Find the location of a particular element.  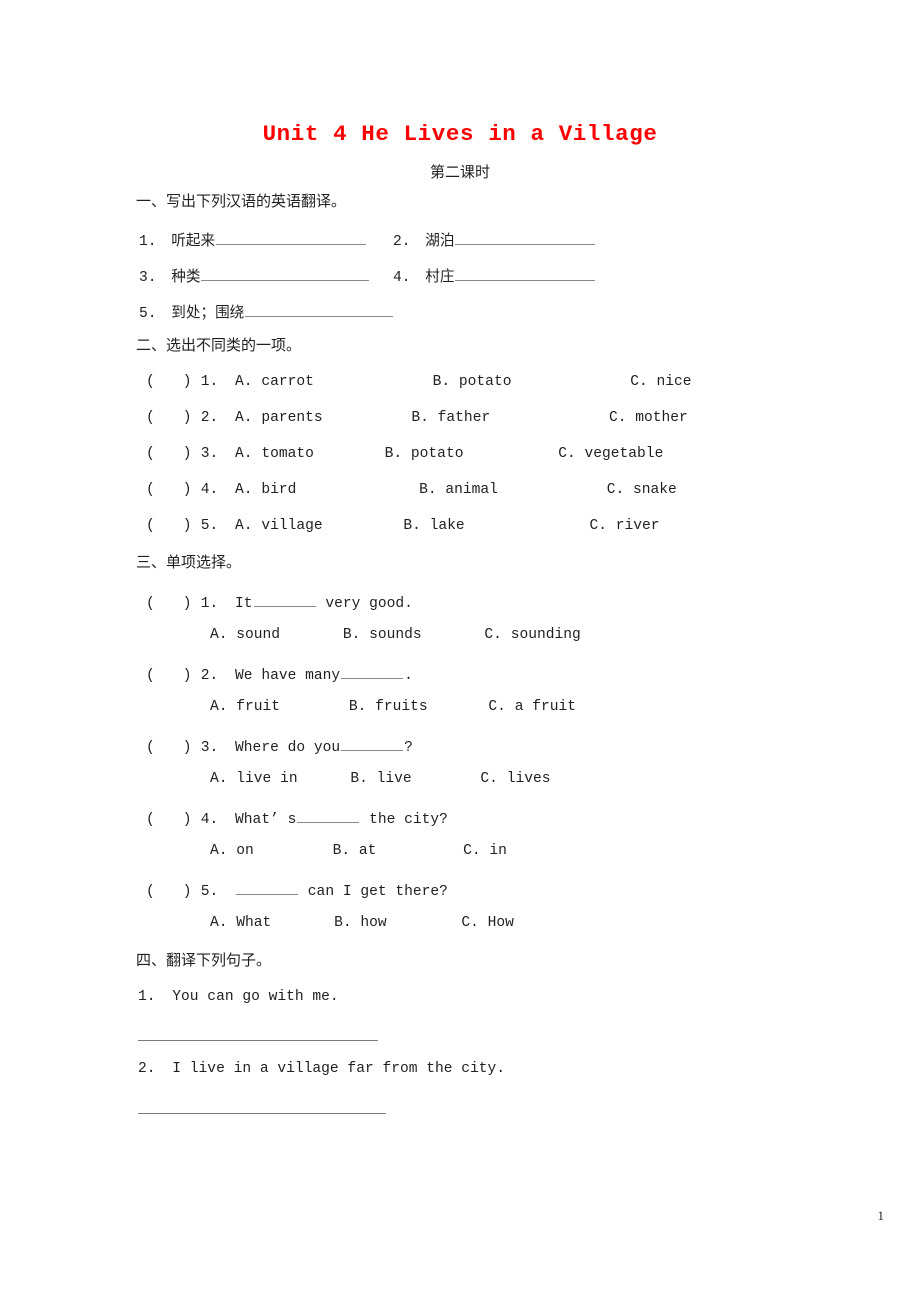

option-a: A. on is located at coordinates (232, 851).